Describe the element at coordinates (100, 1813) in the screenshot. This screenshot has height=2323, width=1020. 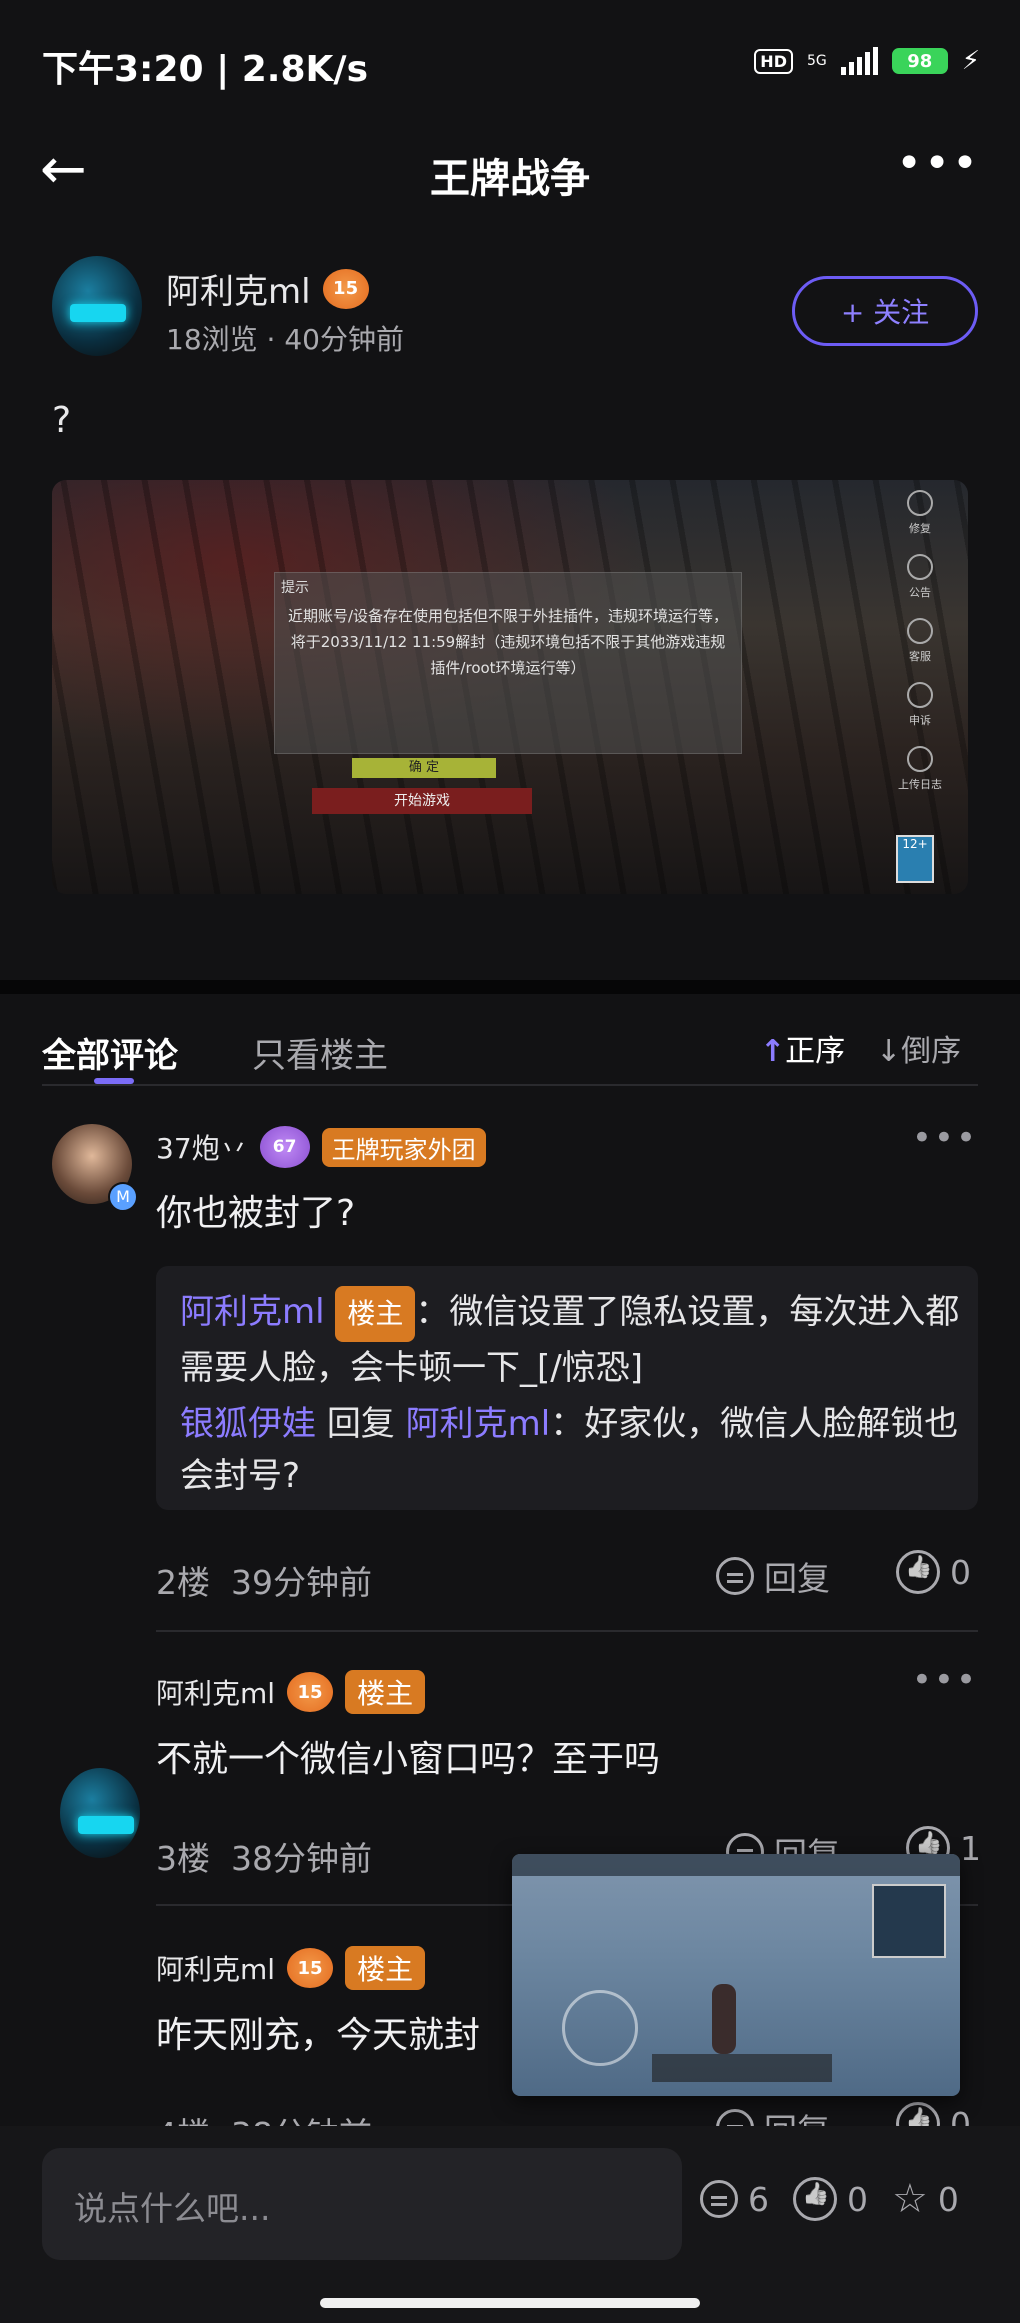
I see `comment-avatar` at that location.